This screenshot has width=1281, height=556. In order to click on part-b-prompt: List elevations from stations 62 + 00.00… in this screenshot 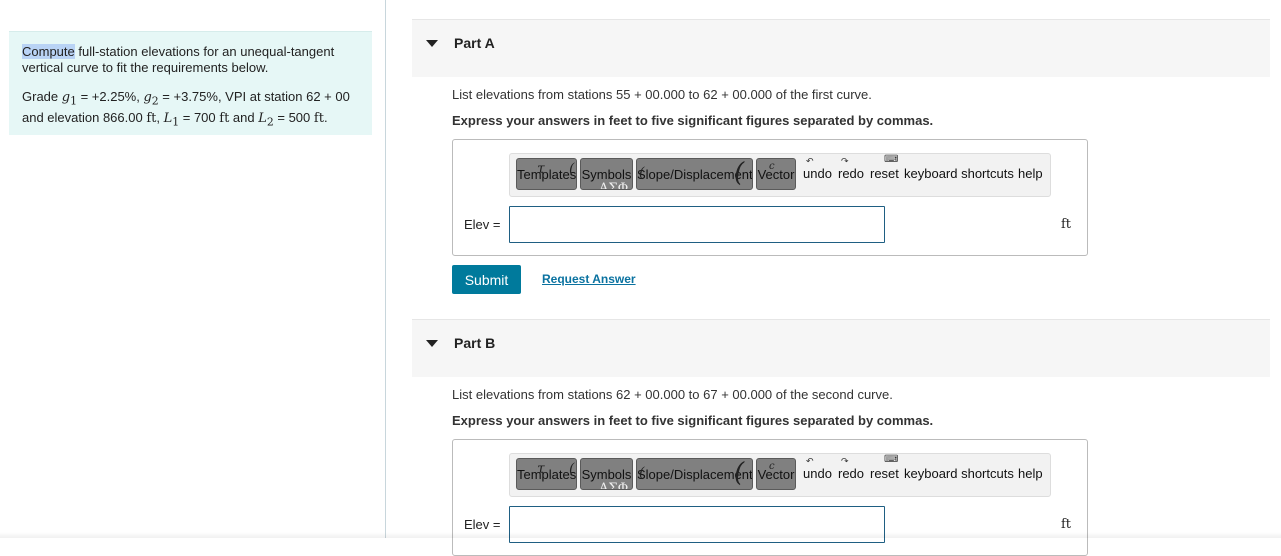, I will do `click(672, 394)`.